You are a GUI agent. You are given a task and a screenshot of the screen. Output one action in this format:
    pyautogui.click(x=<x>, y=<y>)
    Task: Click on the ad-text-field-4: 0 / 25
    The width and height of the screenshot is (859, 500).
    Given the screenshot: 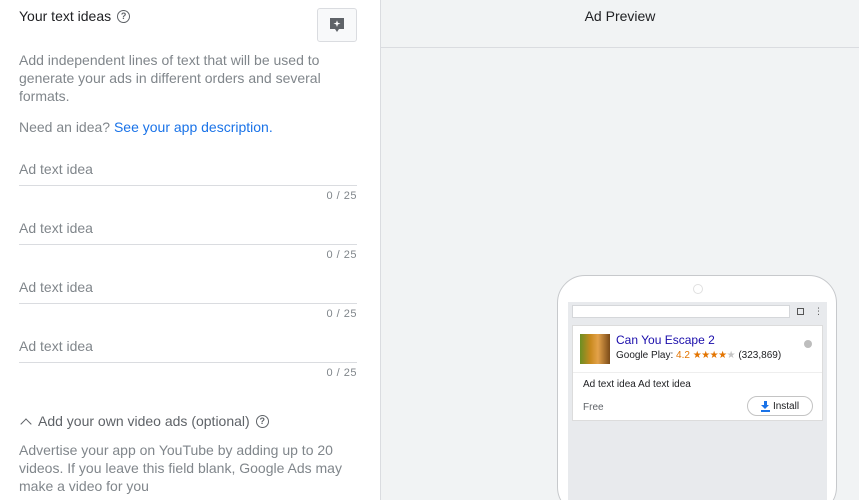 What is the action you would take?
    pyautogui.click(x=188, y=354)
    